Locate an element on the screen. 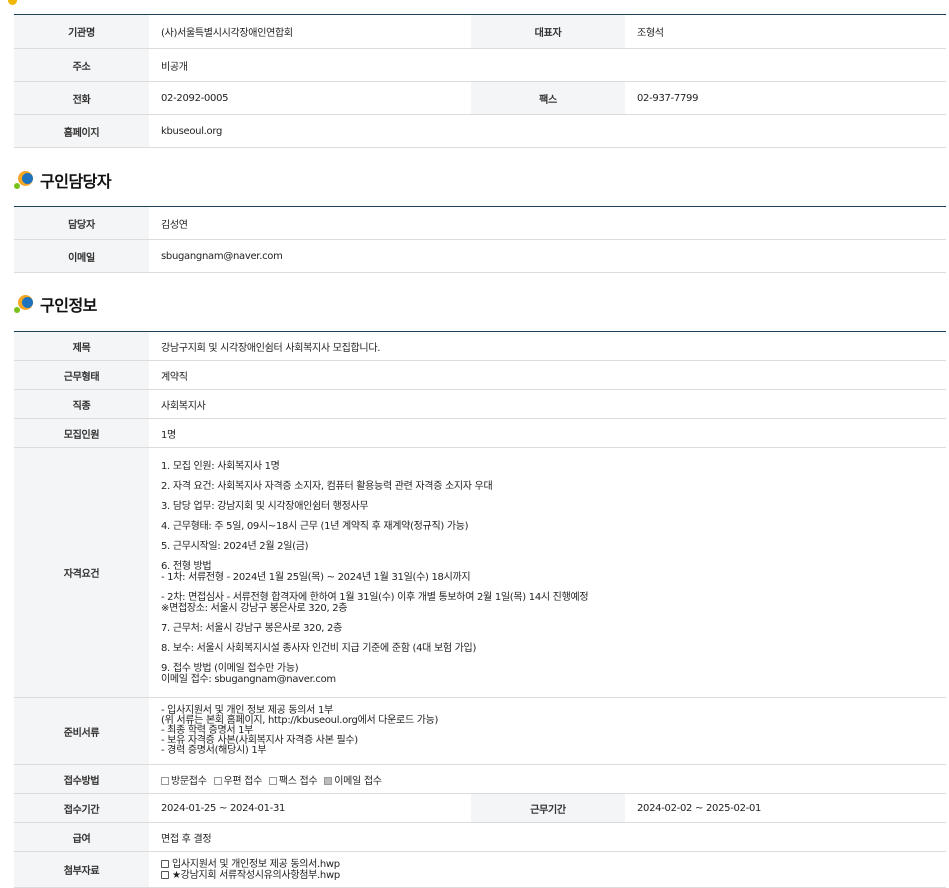 This screenshot has height=888, width=949. job-period-label: 접수기간 is located at coordinates (81, 808).